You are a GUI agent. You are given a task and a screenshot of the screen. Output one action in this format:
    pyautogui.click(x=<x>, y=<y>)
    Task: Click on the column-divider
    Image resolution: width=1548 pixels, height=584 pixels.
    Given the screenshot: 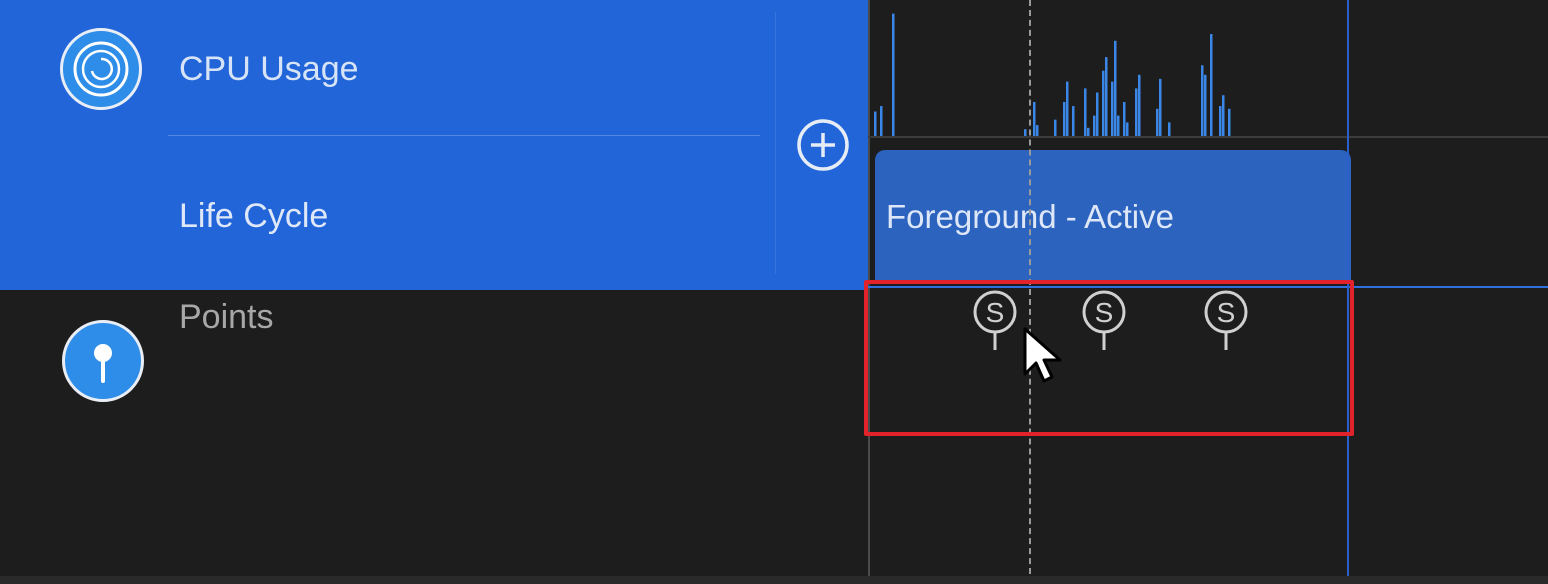 What is the action you would take?
    pyautogui.click(x=775, y=143)
    